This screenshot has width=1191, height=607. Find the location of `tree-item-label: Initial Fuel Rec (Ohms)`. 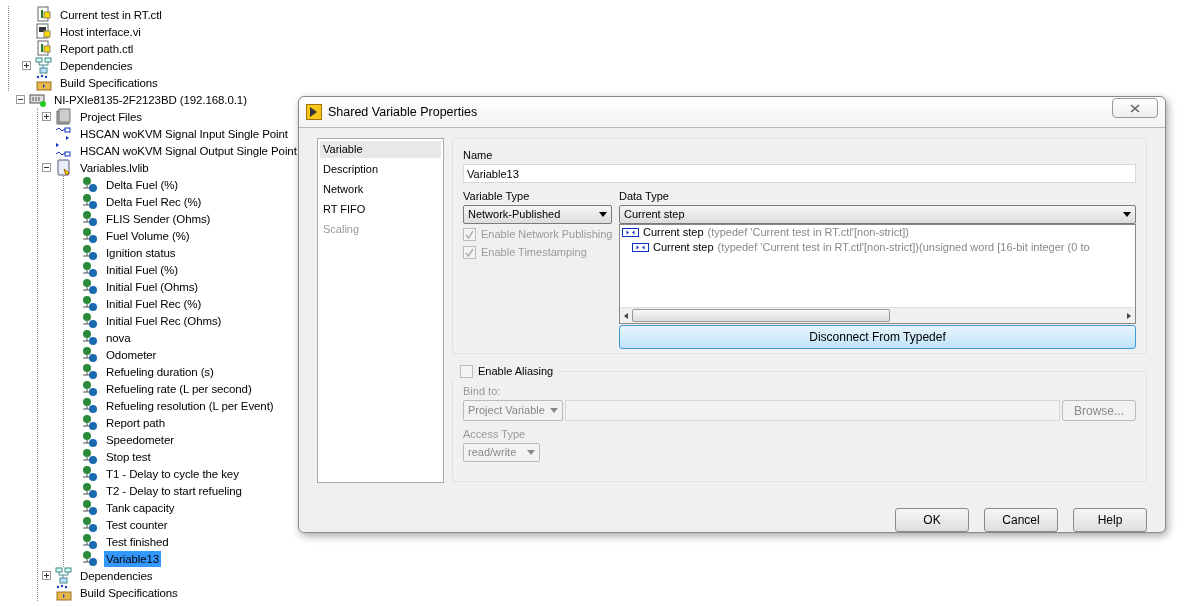

tree-item-label: Initial Fuel Rec (Ohms) is located at coordinates (164, 320).